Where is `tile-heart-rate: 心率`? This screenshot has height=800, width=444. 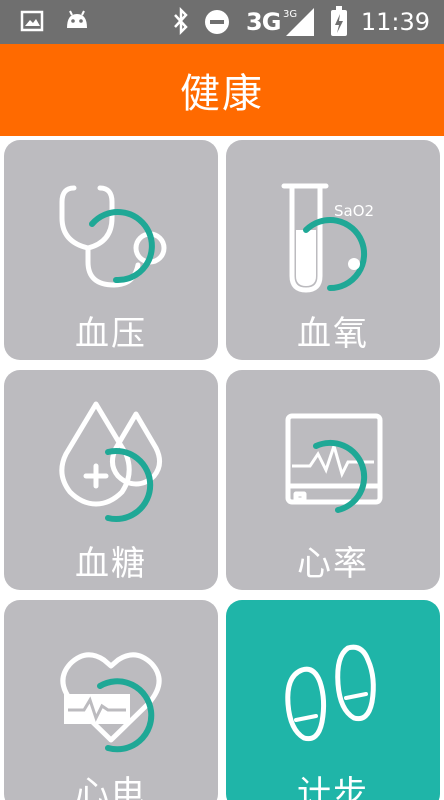
tile-heart-rate: 心率 is located at coordinates (333, 480).